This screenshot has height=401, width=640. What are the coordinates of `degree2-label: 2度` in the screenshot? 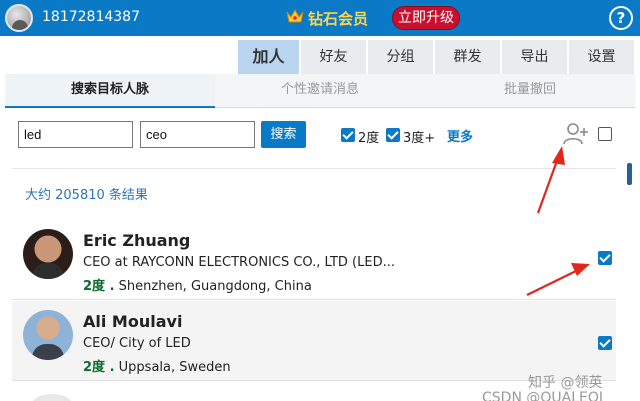 It's located at (369, 138).